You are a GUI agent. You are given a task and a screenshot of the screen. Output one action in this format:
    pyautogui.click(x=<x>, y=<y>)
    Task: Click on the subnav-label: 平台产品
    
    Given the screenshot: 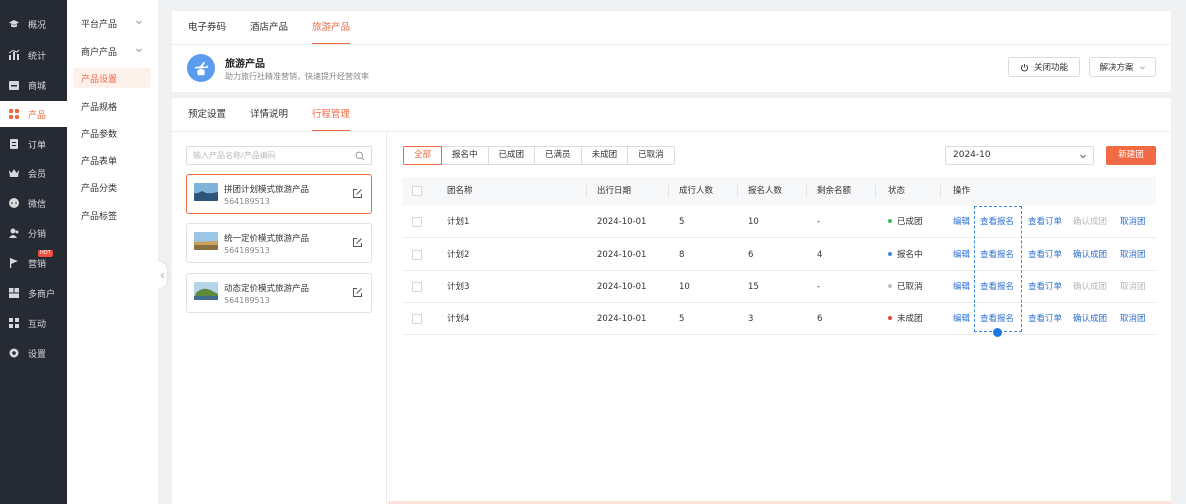 What is the action you would take?
    pyautogui.click(x=99, y=24)
    